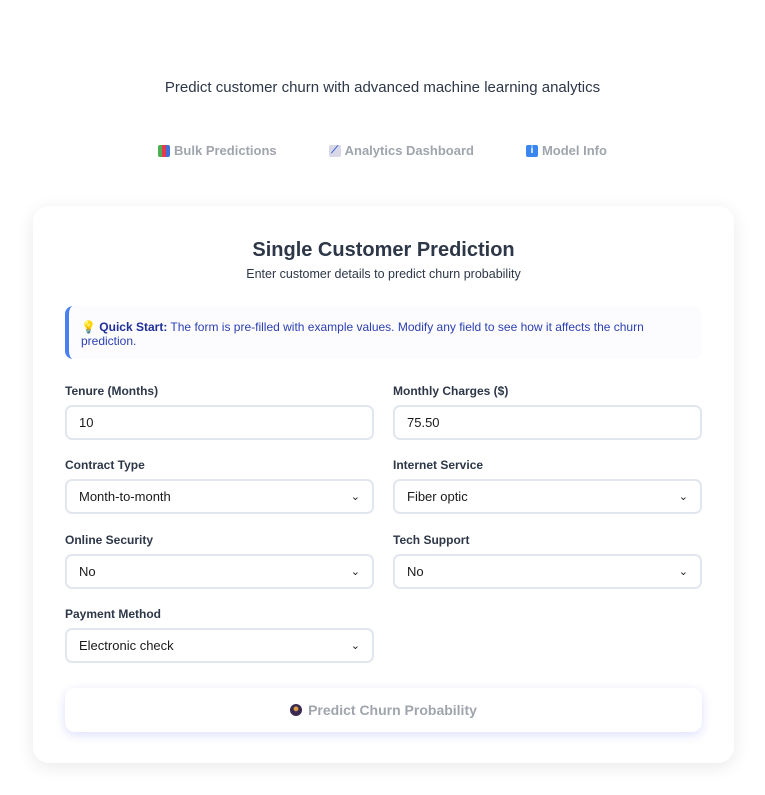 The image size is (765, 795). Describe the element at coordinates (547, 496) in the screenshot. I see `internet-select: Fiber optic ⌄` at that location.